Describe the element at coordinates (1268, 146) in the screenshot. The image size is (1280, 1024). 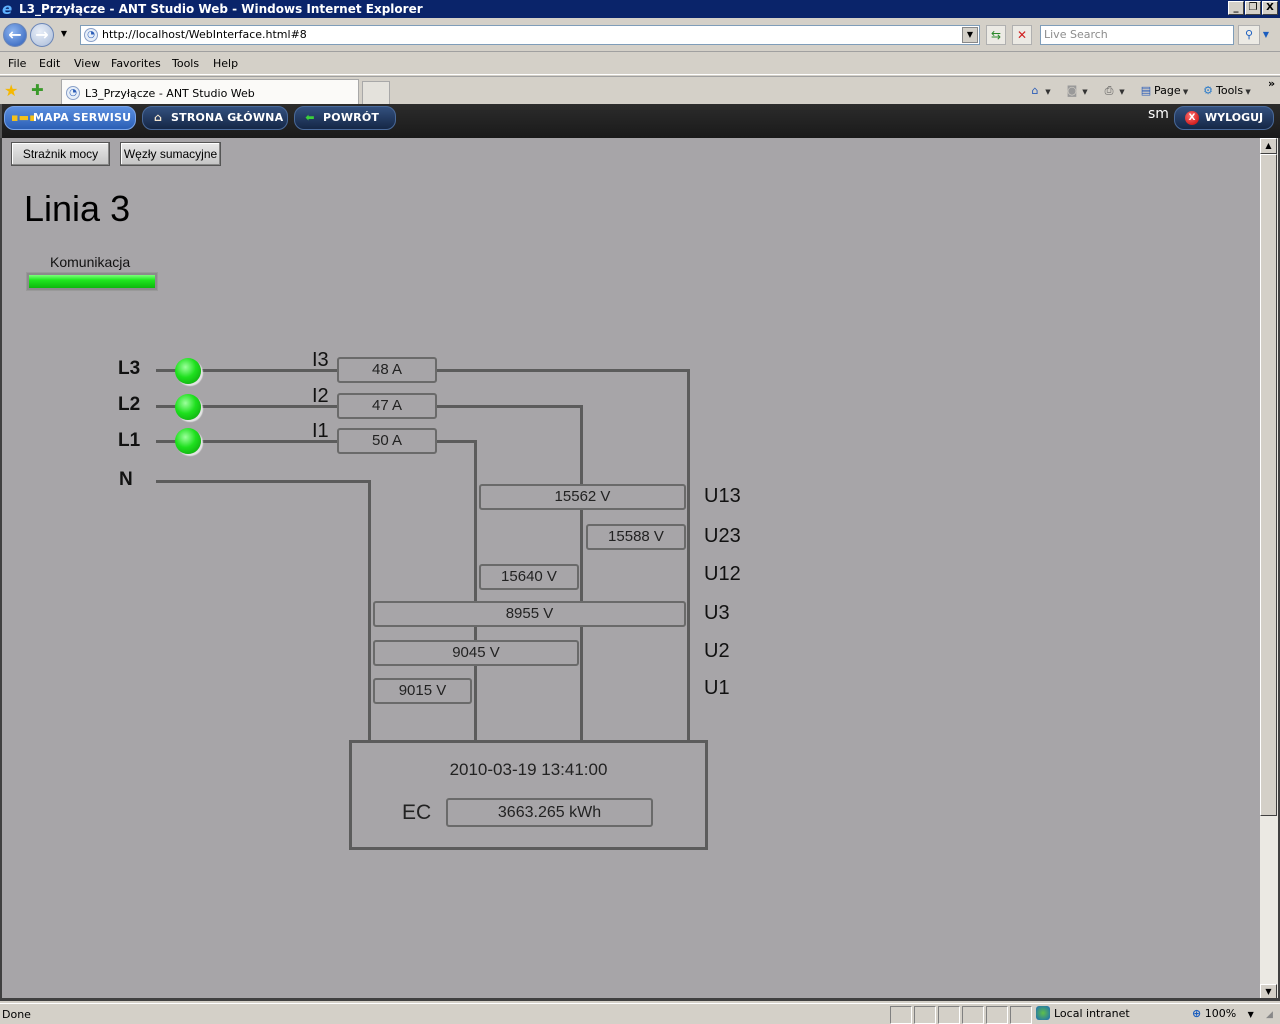
I see `scroll-up-button: ▲` at that location.